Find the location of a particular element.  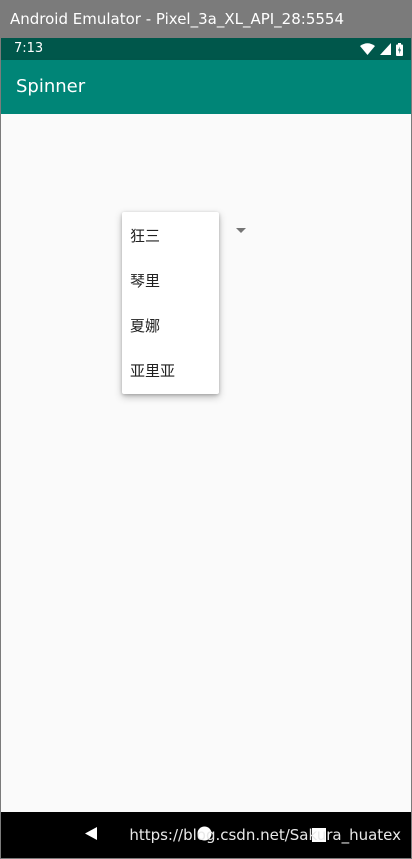

spinner-option: 亚里亚 is located at coordinates (170, 371).